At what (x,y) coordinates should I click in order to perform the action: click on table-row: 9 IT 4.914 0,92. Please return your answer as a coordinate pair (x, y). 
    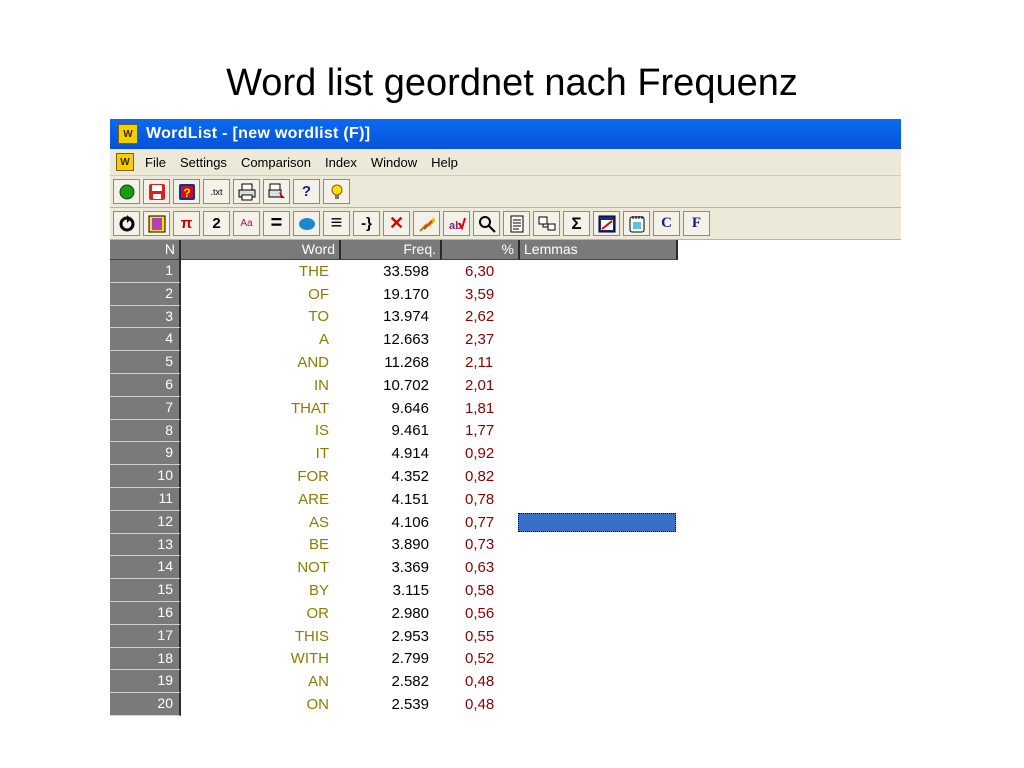
    Looking at the image, I should click on (505, 454).